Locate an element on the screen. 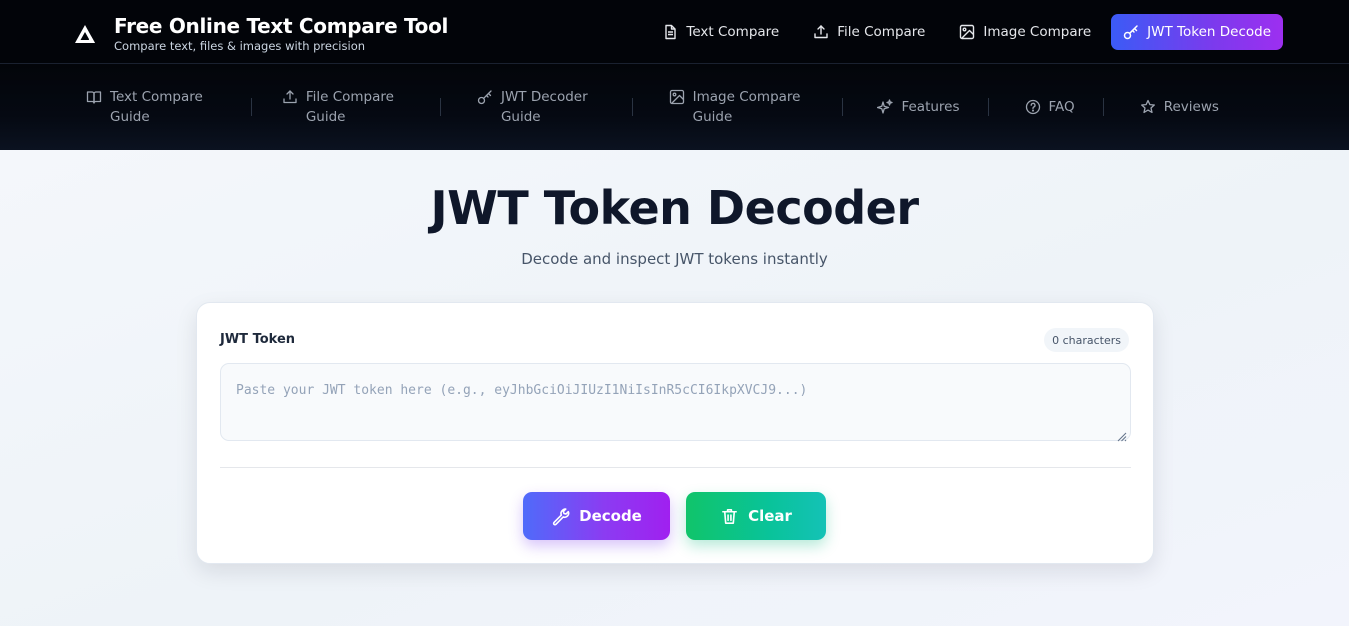  subnav-file-compare-guide: File Compare Guide is located at coordinates (338, 107).